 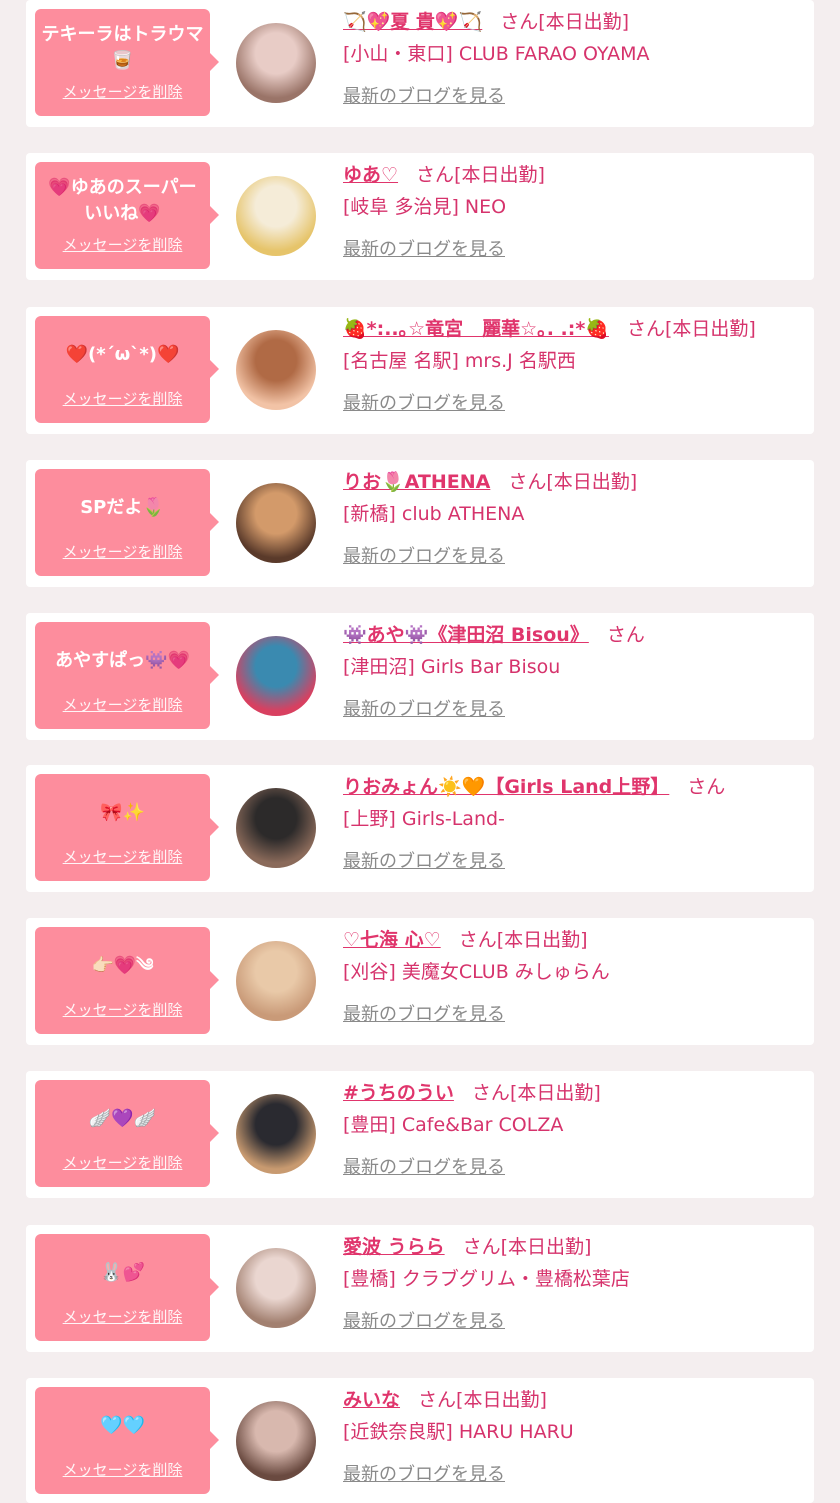 What do you see at coordinates (122, 1118) in the screenshot?
I see `message-text: 🪽💜🪽` at bounding box center [122, 1118].